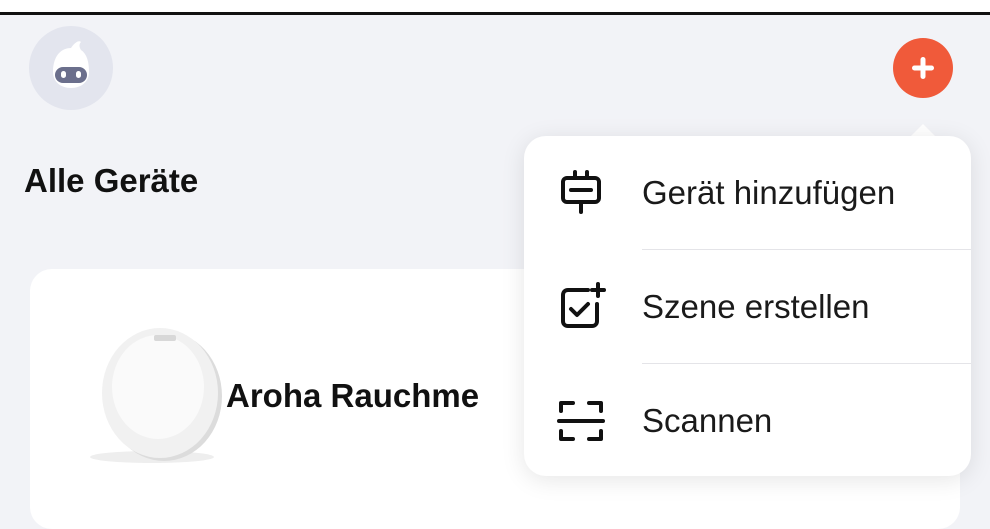 This screenshot has height=529, width=990. Describe the element at coordinates (495, 7) in the screenshot. I see `status-bar` at that location.